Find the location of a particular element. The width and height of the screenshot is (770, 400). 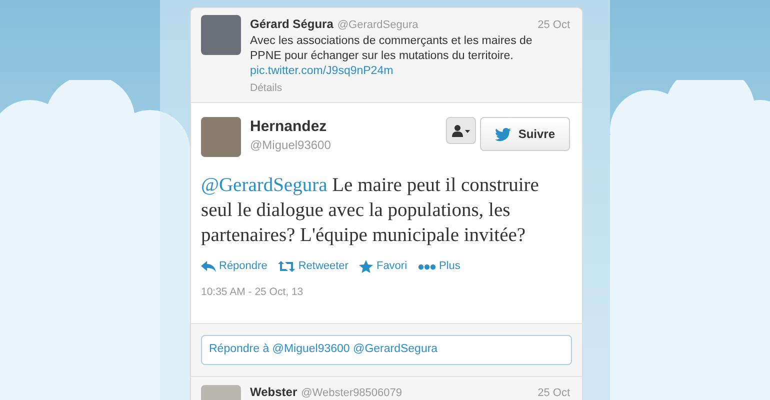

details-link: Détails is located at coordinates (266, 88).